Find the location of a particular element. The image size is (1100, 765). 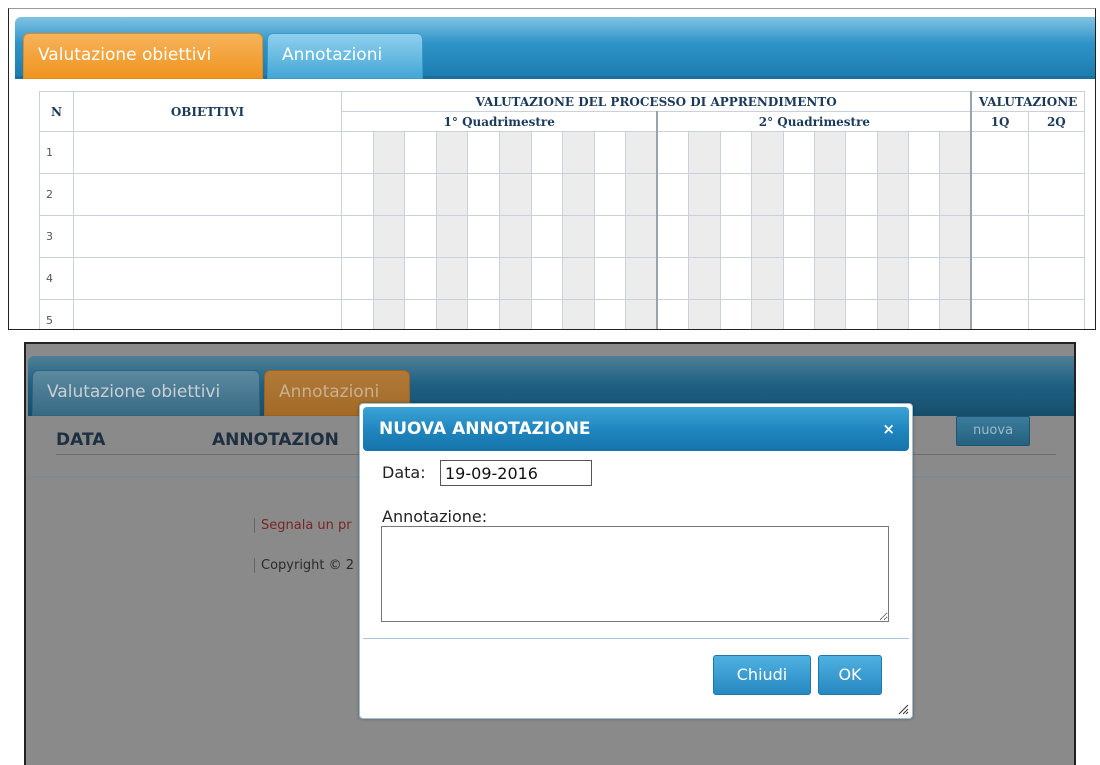

tab-valutazione-obiettivi: Valutazione obiettivi is located at coordinates (143, 56).